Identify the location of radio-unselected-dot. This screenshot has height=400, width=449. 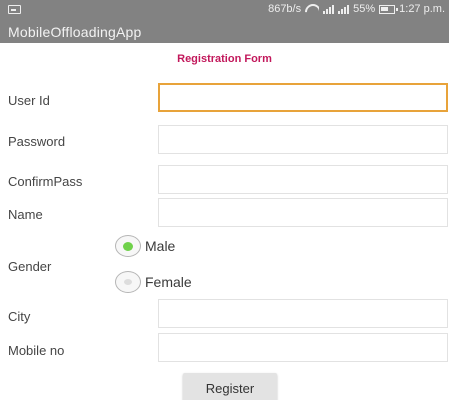
(128, 282).